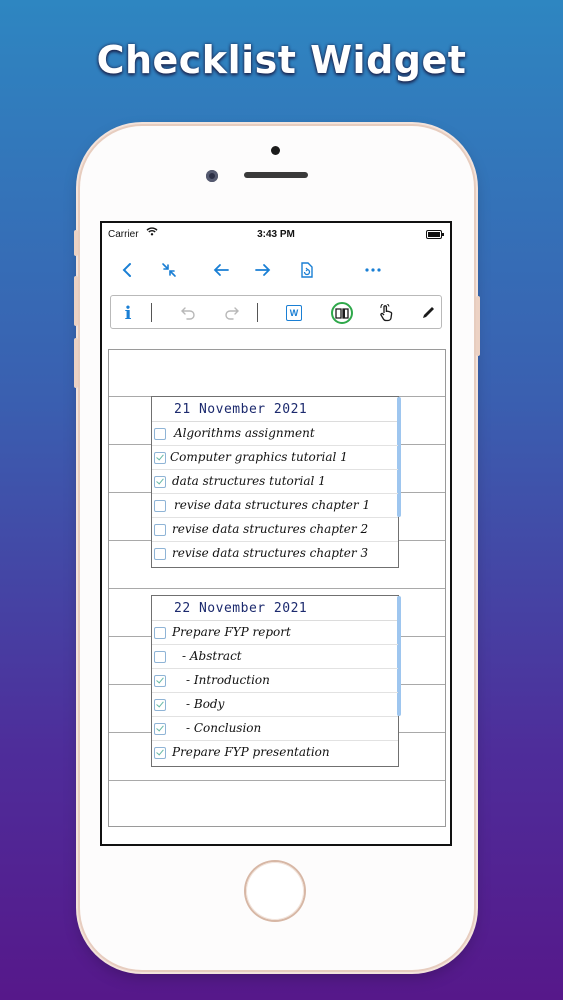 Image resolution: width=563 pixels, height=1000 pixels. I want to click on hand-touch-icon, so click(386, 313).